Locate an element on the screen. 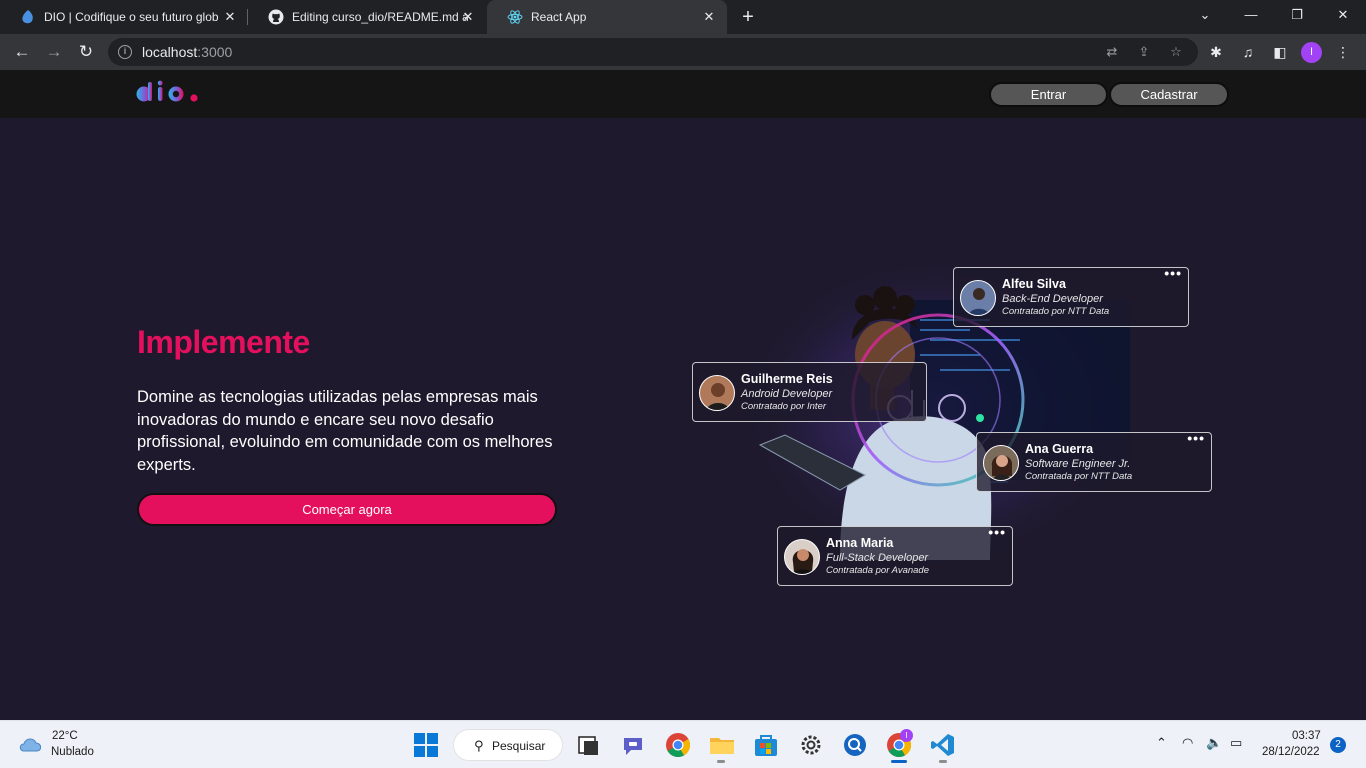  browser-menu-icon: ⋮ is located at coordinates (1343, 52).